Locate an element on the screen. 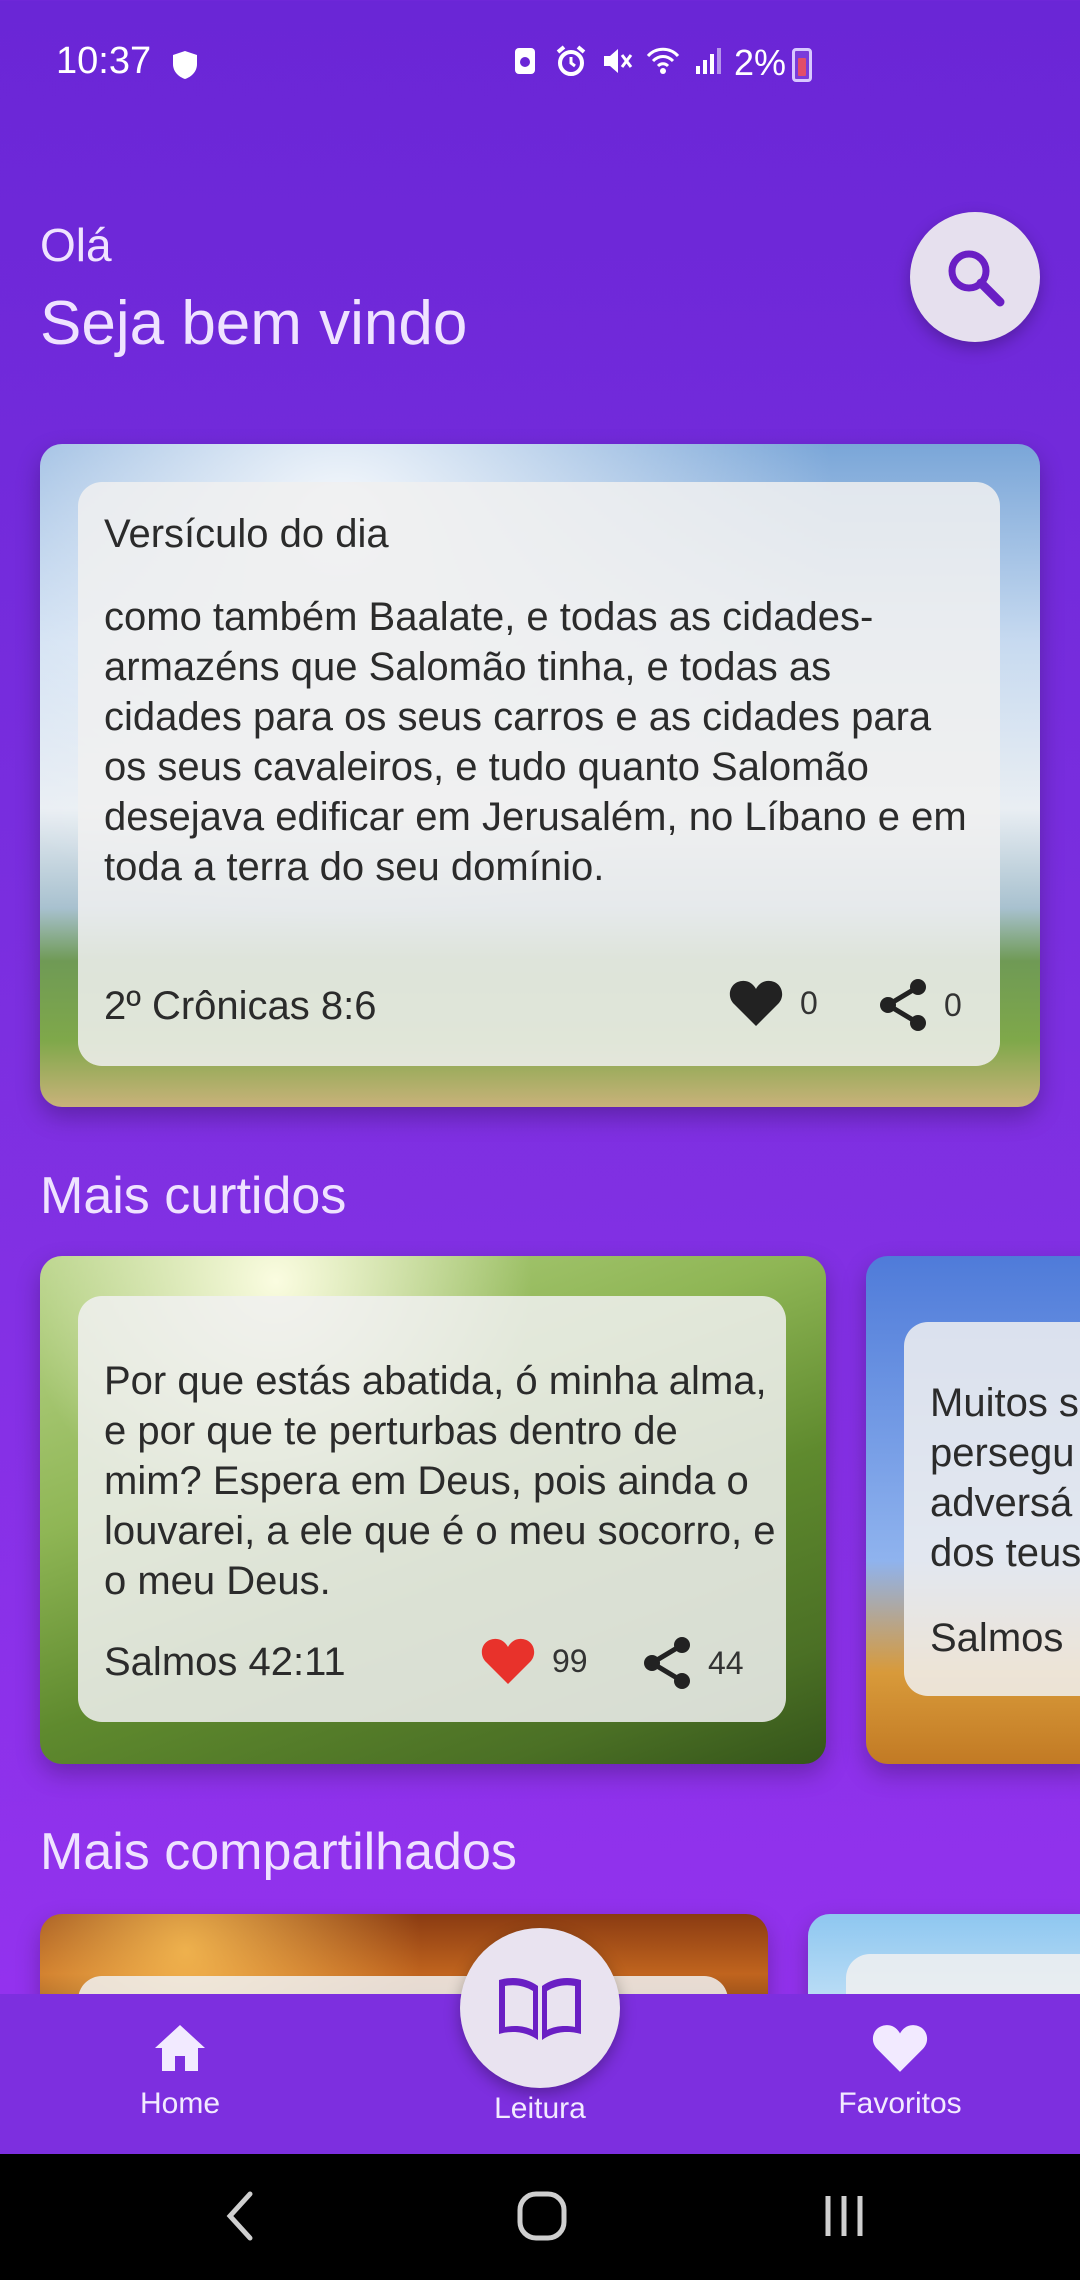 Image resolution: width=1080 pixels, height=2280 pixels. nav-reading: Leitura is located at coordinates (540, 2105).